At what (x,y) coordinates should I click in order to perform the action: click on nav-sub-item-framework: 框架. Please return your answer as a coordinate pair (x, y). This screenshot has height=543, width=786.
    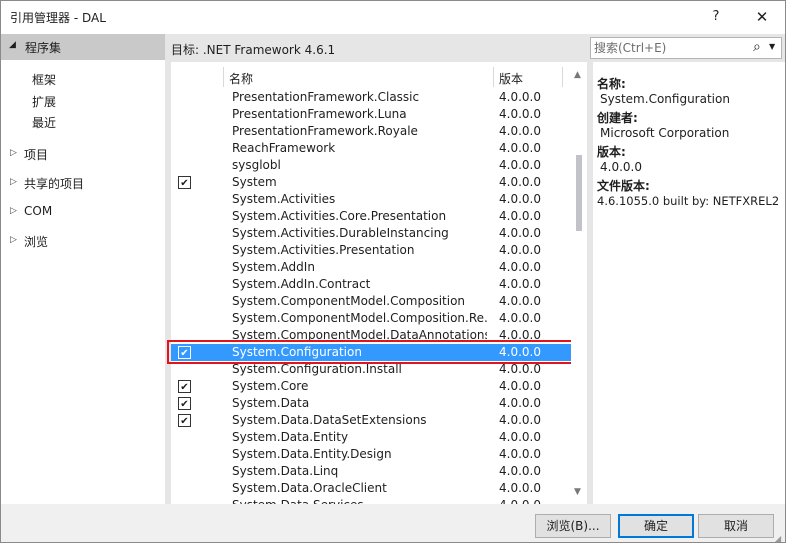
    Looking at the image, I should click on (44, 79).